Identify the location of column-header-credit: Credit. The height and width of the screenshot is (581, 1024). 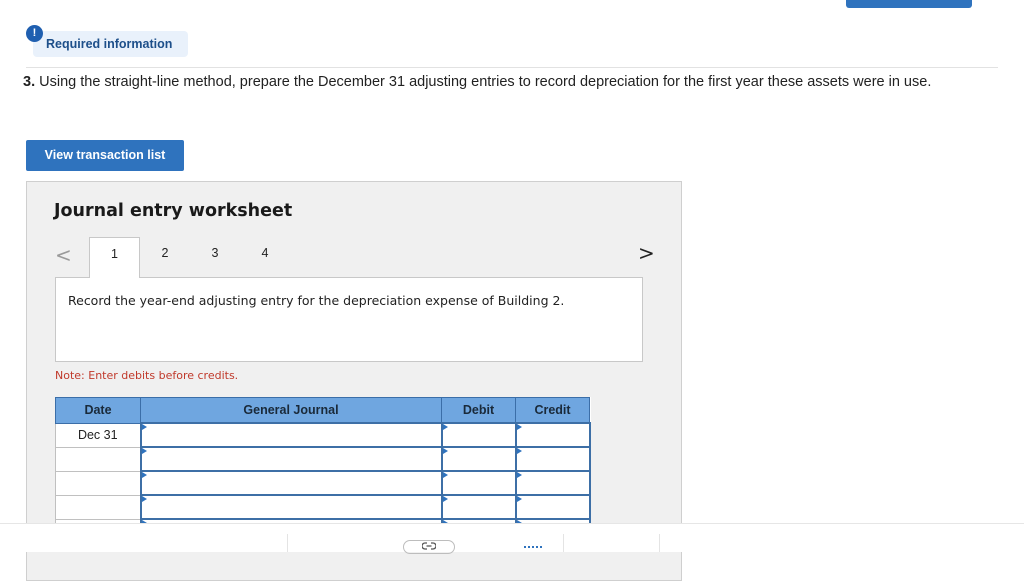
(552, 410).